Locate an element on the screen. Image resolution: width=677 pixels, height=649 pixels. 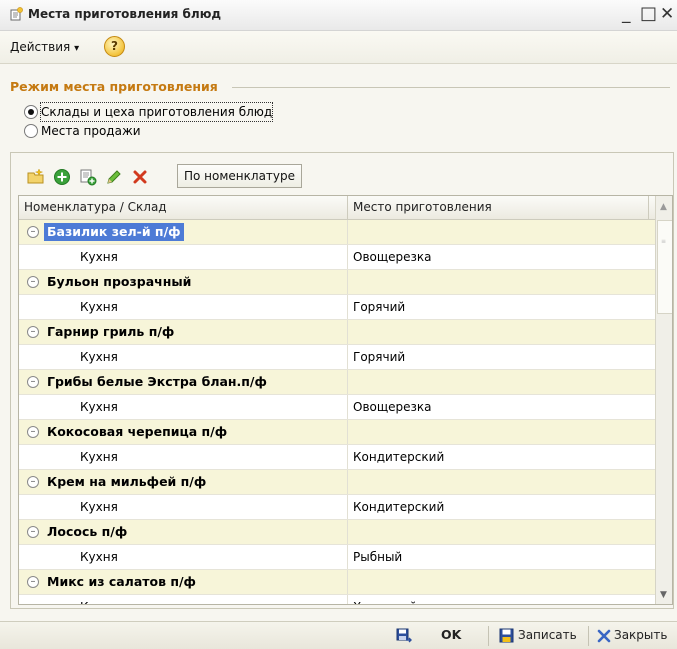
table-group-row: – Лосось п/ф is located at coordinates (337, 532).